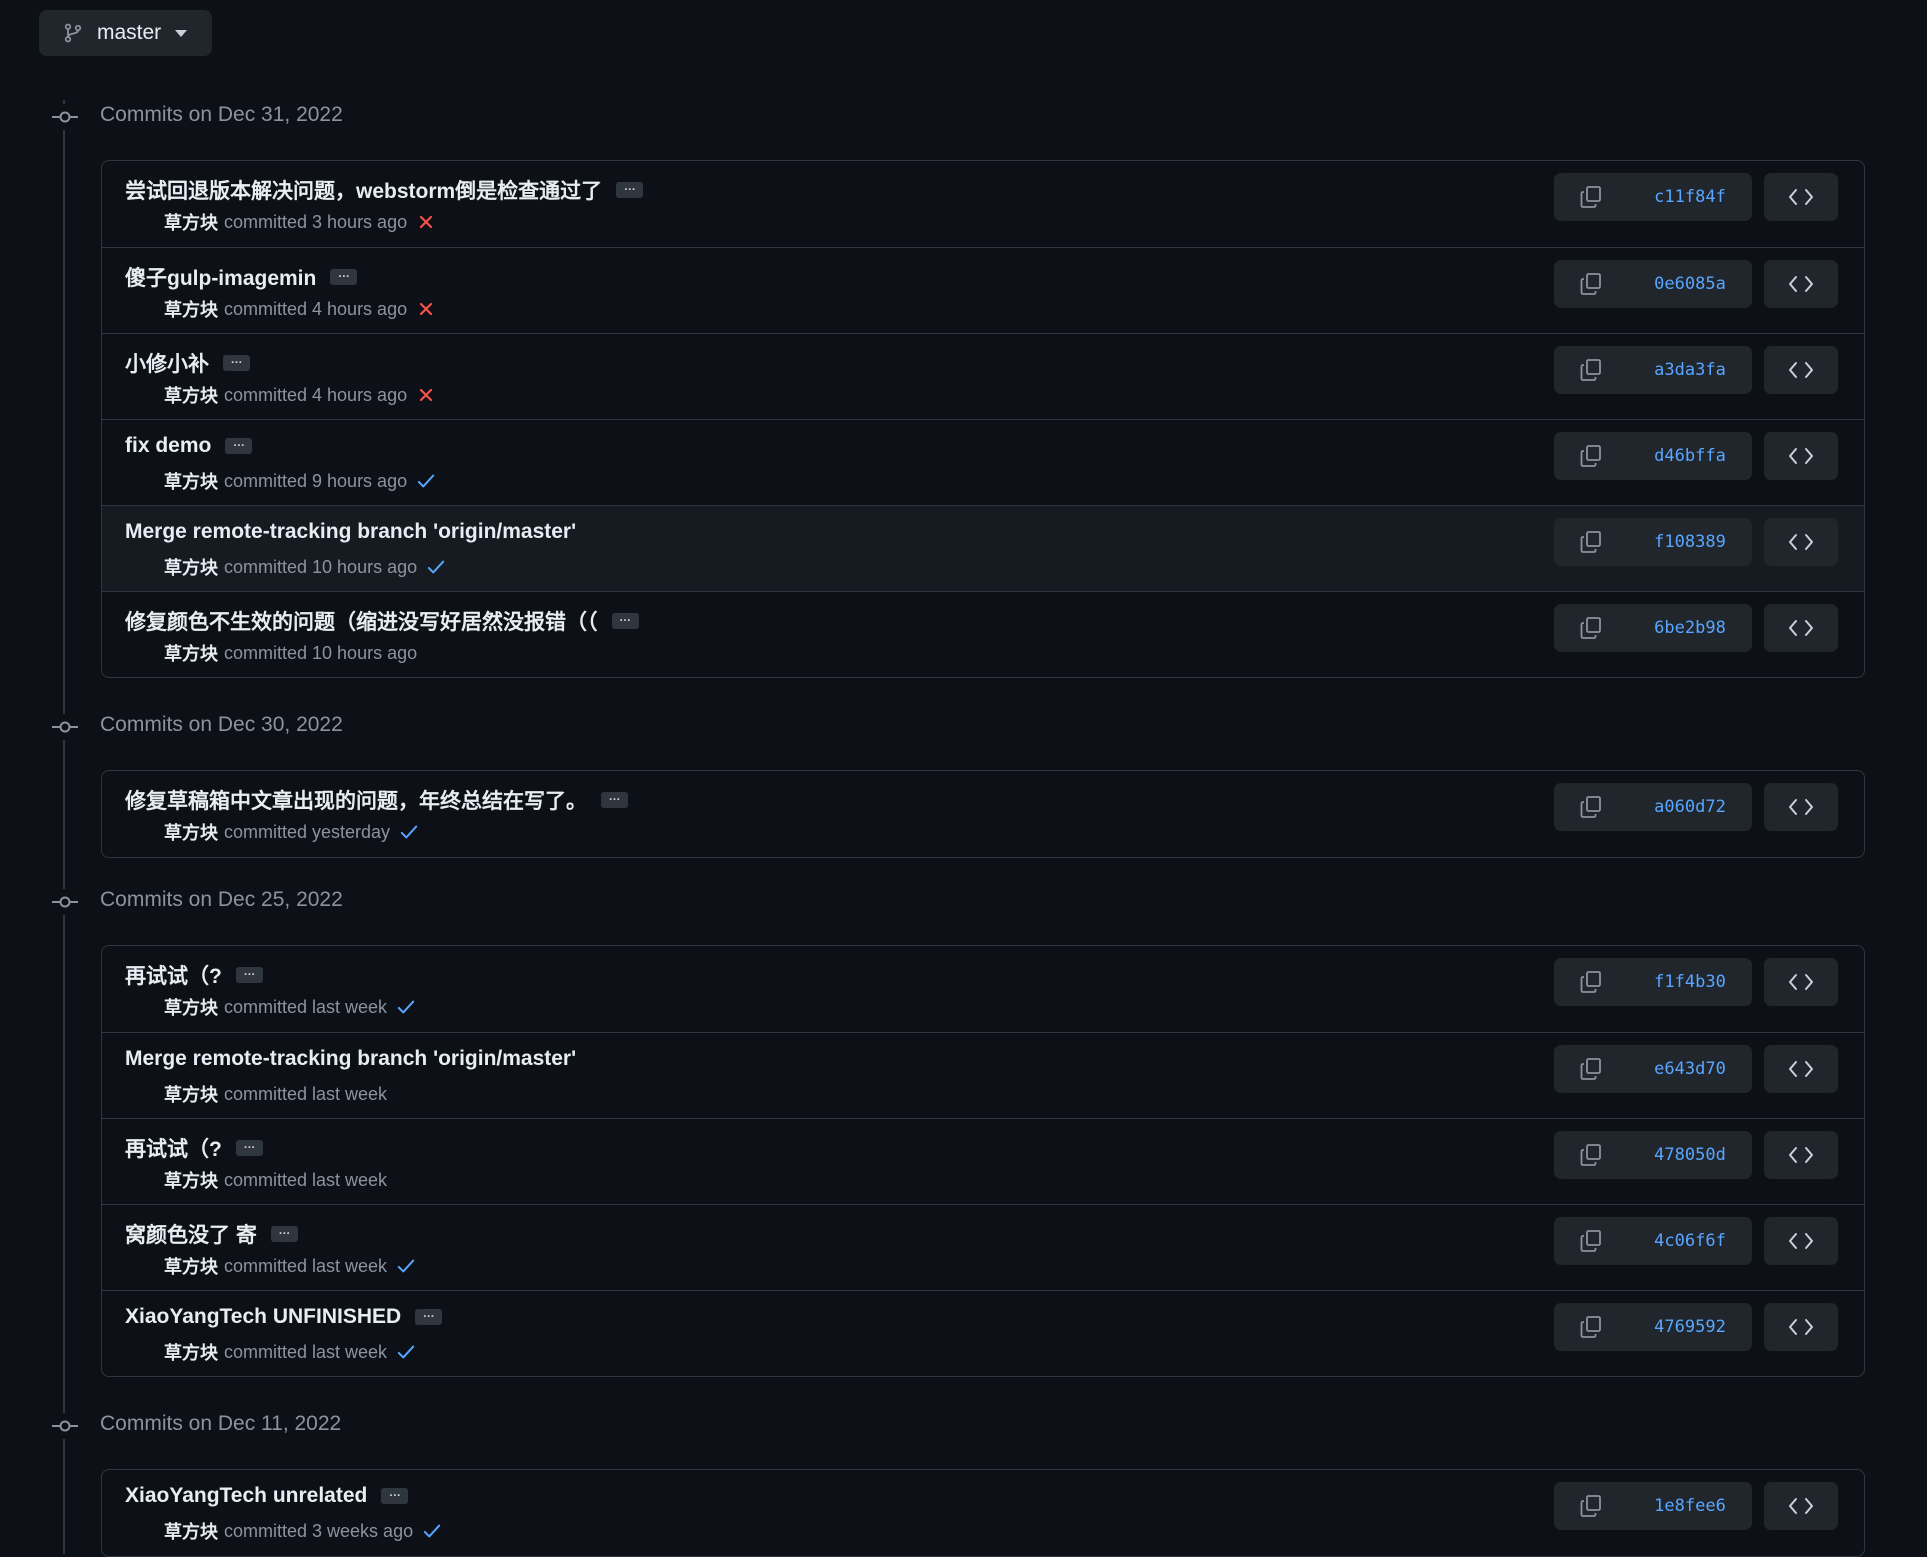 The image size is (1927, 1557). I want to click on branch-selector-button: master, so click(125, 33).